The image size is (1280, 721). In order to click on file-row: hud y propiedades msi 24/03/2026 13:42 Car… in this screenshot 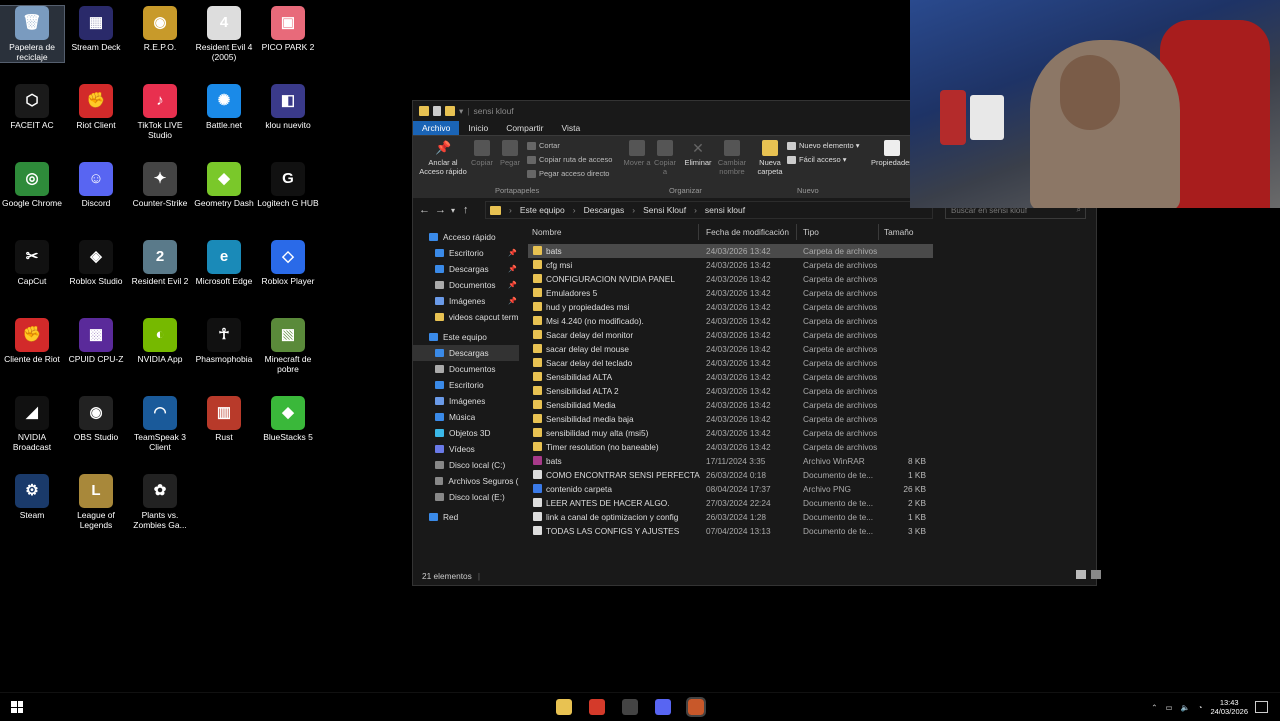, I will do `click(730, 307)`.